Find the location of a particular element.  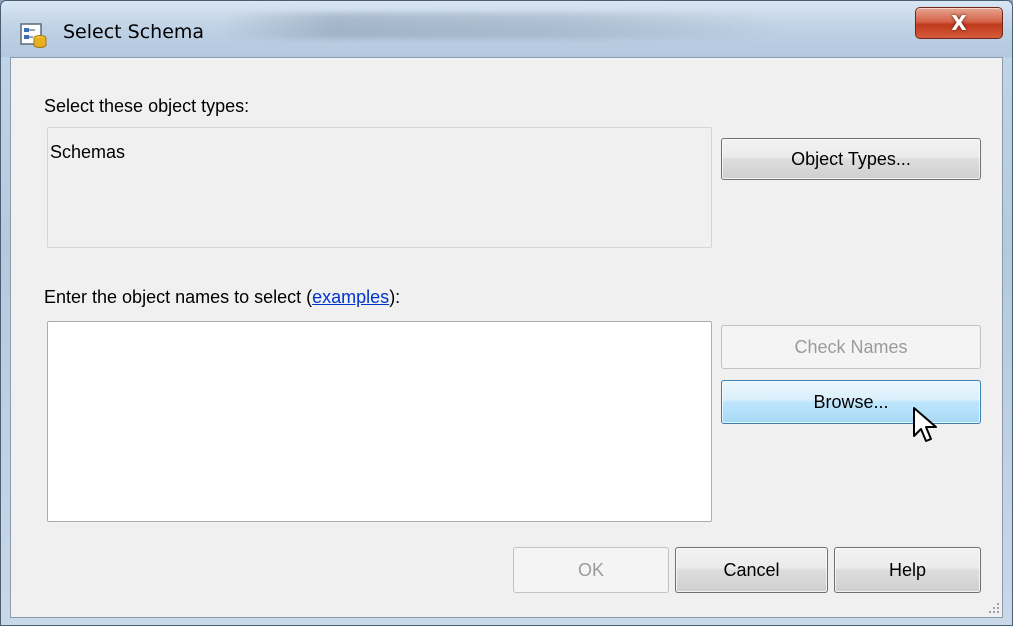

close-icon: X is located at coordinates (959, 23).